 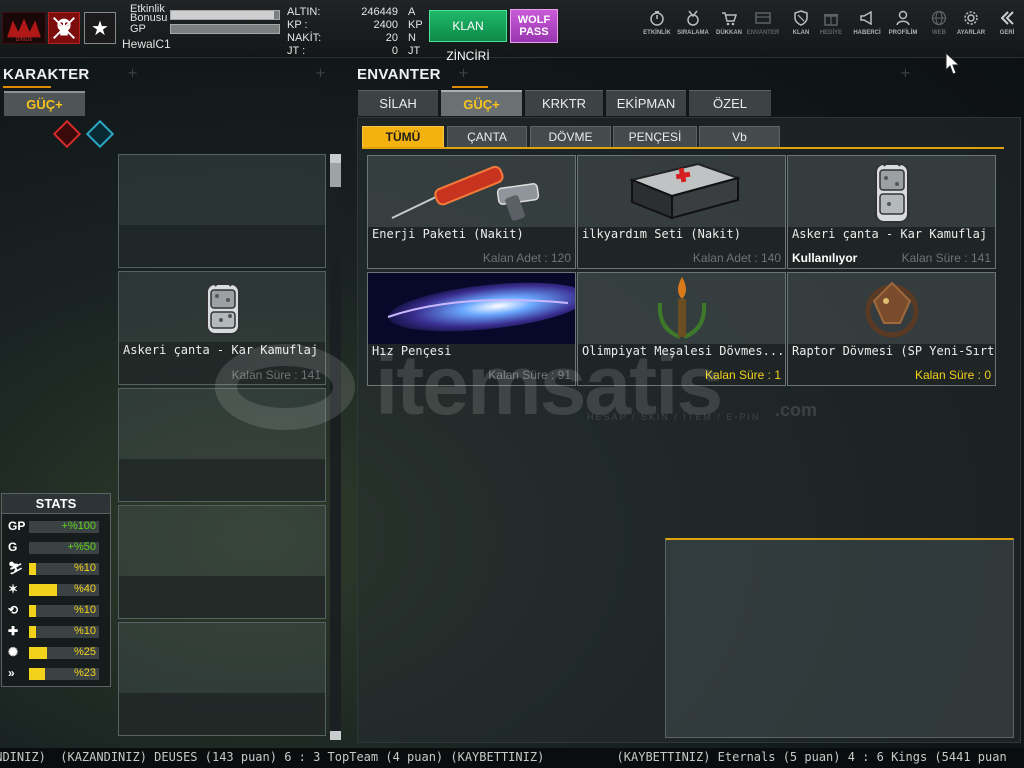 I want to click on item-remaining: Kalan Adet : 120, so click(x=526, y=258).